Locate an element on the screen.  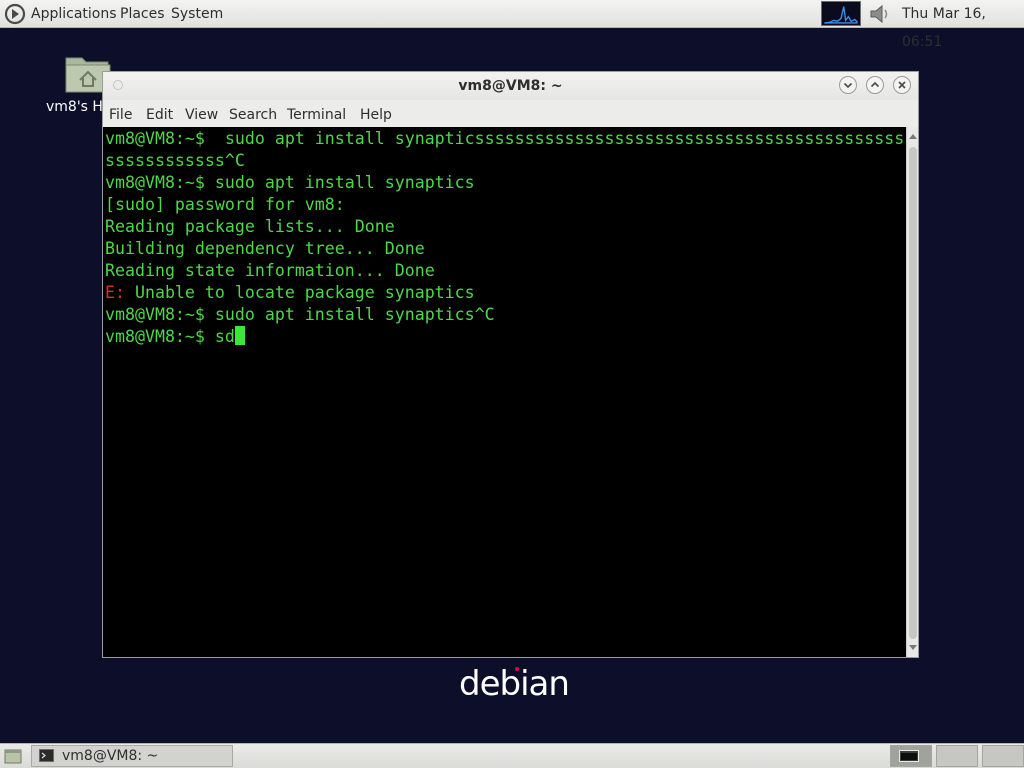
debian-wallpaper-logo: debian is located at coordinates (514, 684).